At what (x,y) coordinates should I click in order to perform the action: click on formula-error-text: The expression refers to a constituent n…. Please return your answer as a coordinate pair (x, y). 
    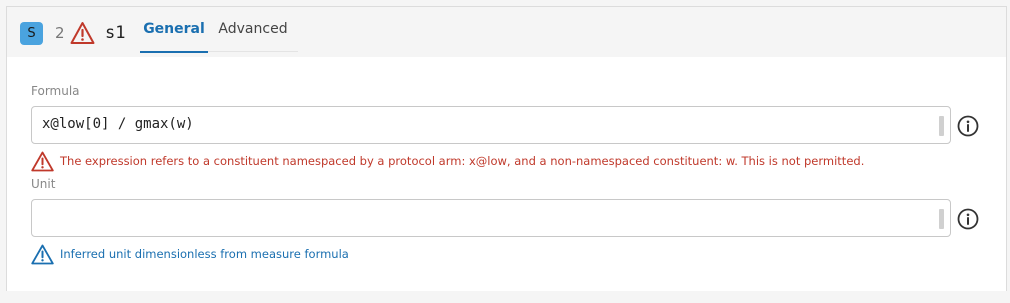
    Looking at the image, I should click on (462, 161).